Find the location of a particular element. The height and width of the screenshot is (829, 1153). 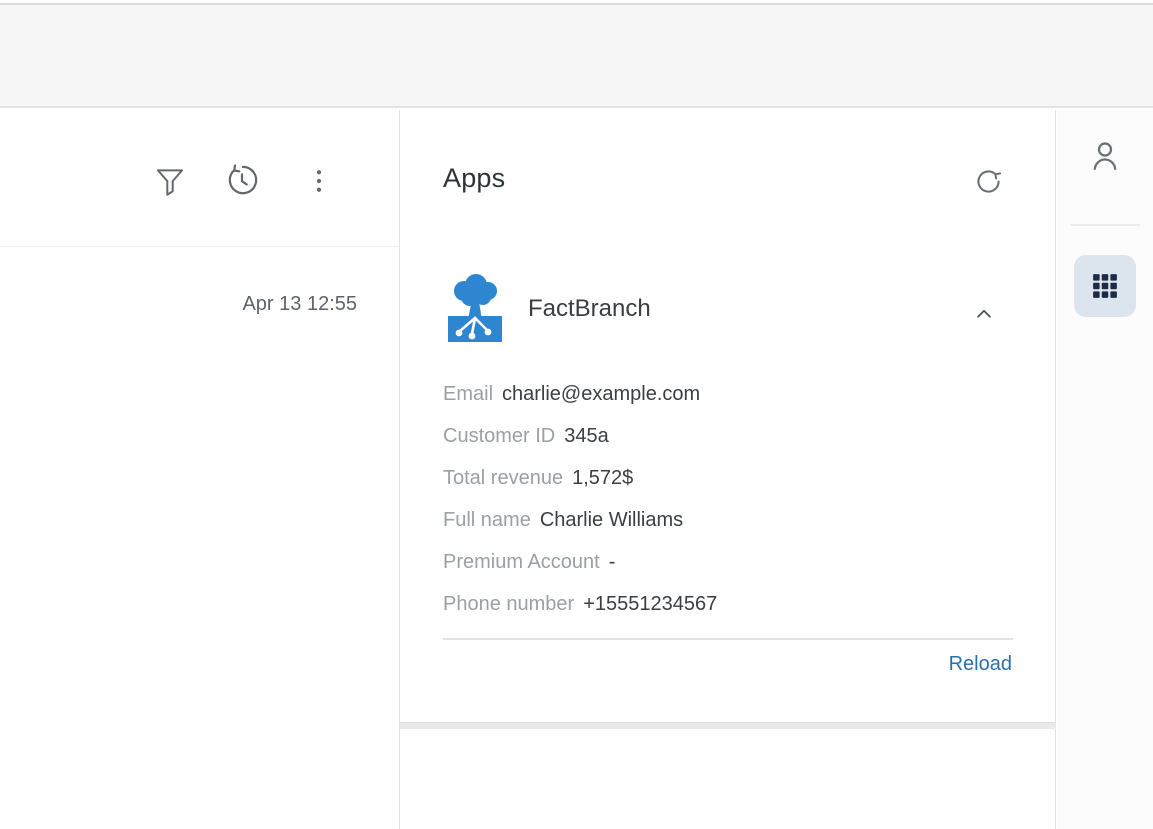

field-row-premium-account: Premium Account - is located at coordinates (728, 562).